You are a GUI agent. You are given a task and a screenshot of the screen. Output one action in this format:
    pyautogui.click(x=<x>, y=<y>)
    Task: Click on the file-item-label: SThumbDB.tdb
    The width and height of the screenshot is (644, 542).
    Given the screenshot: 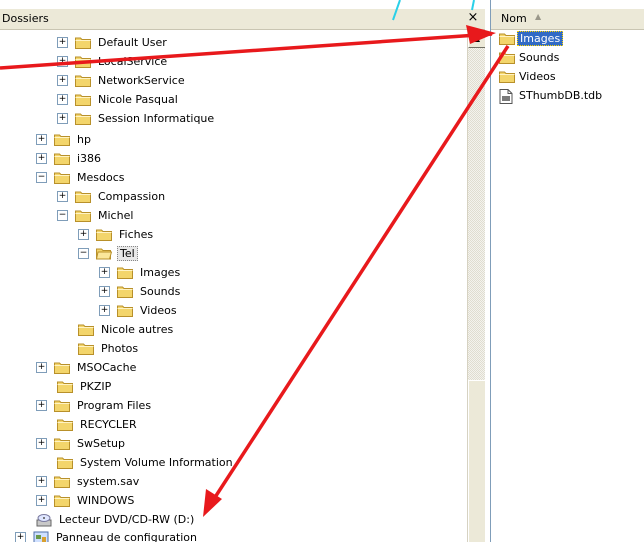 What is the action you would take?
    pyautogui.click(x=561, y=95)
    